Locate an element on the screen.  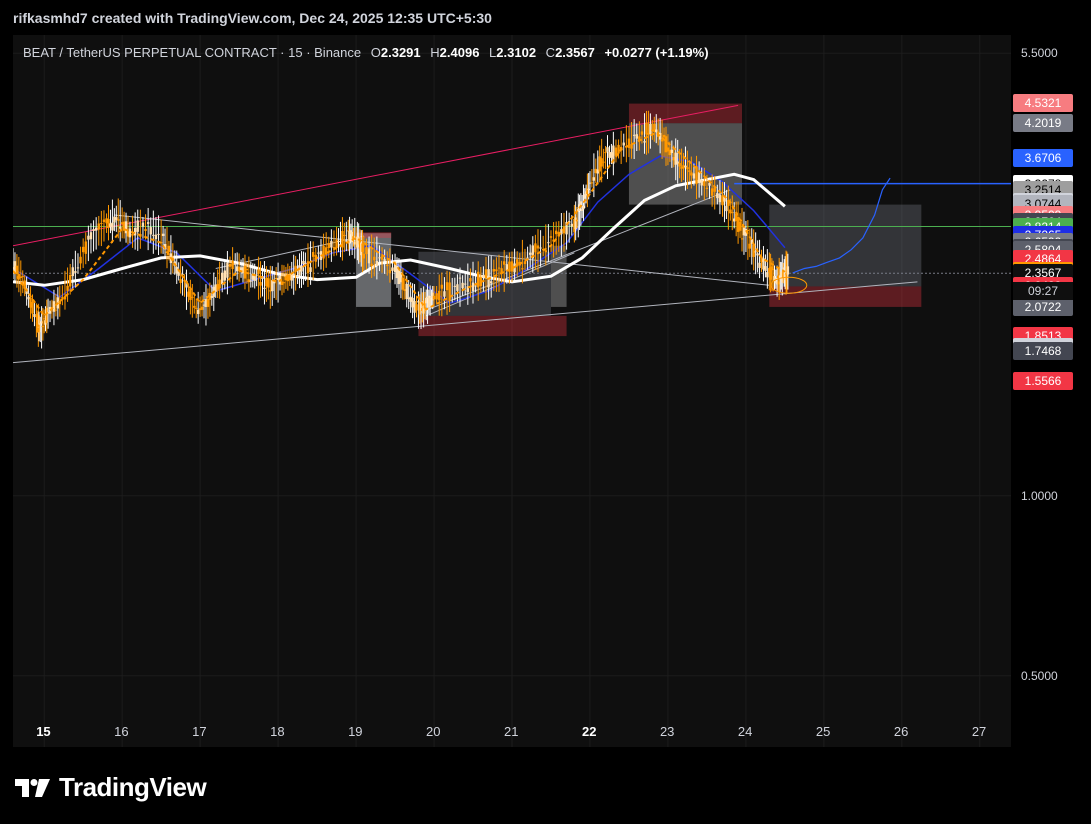
price-tag: 1.5566 is located at coordinates (1043, 380).